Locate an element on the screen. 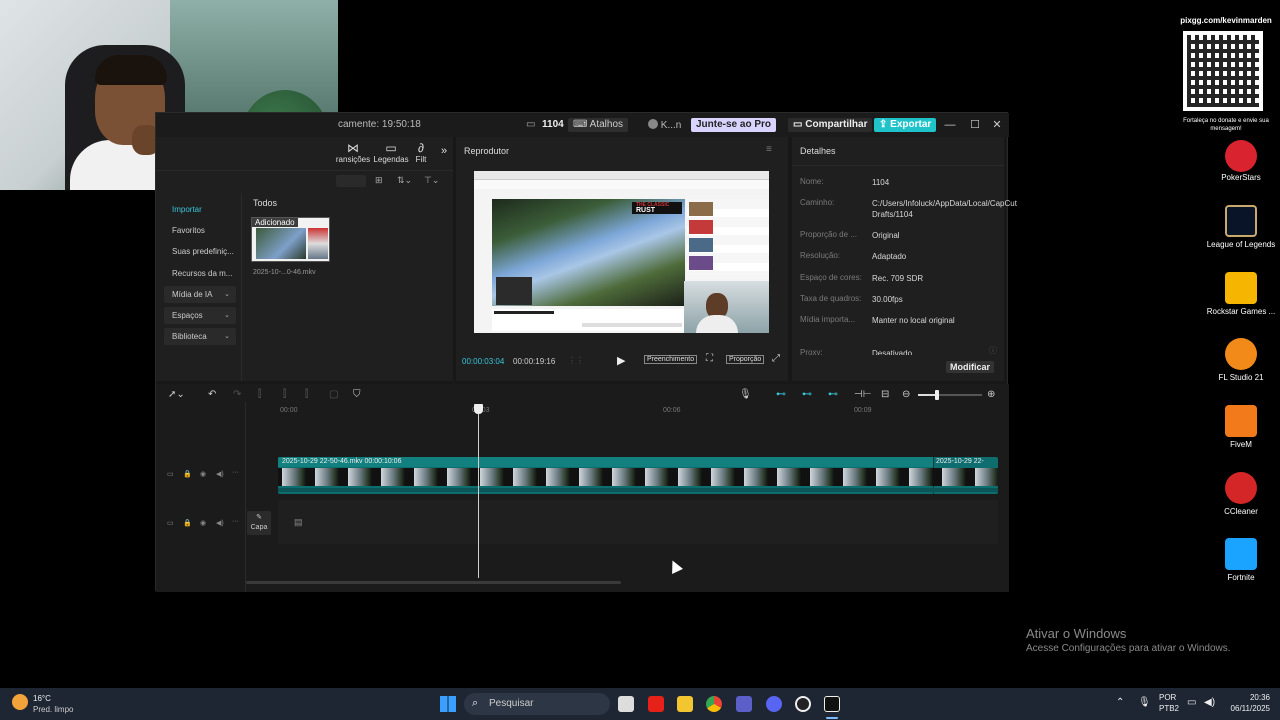 The height and width of the screenshot is (720, 1280). weather-temp: 16°C is located at coordinates (42, 698).